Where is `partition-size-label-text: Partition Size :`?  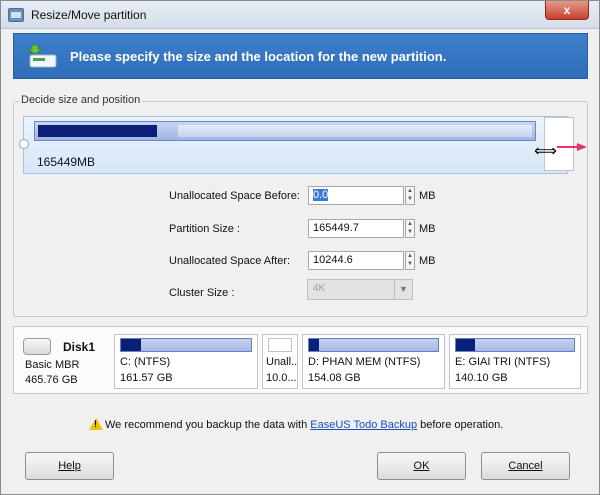 partition-size-label-text: Partition Size : is located at coordinates (204, 229).